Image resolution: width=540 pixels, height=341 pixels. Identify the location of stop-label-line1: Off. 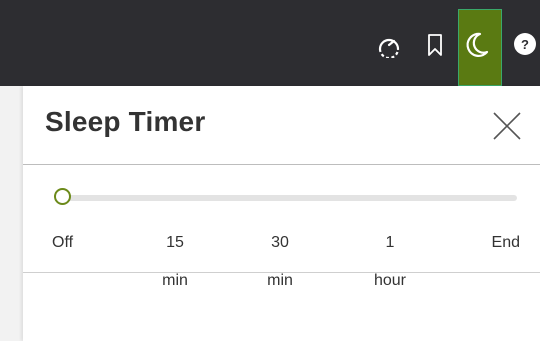
(63, 242).